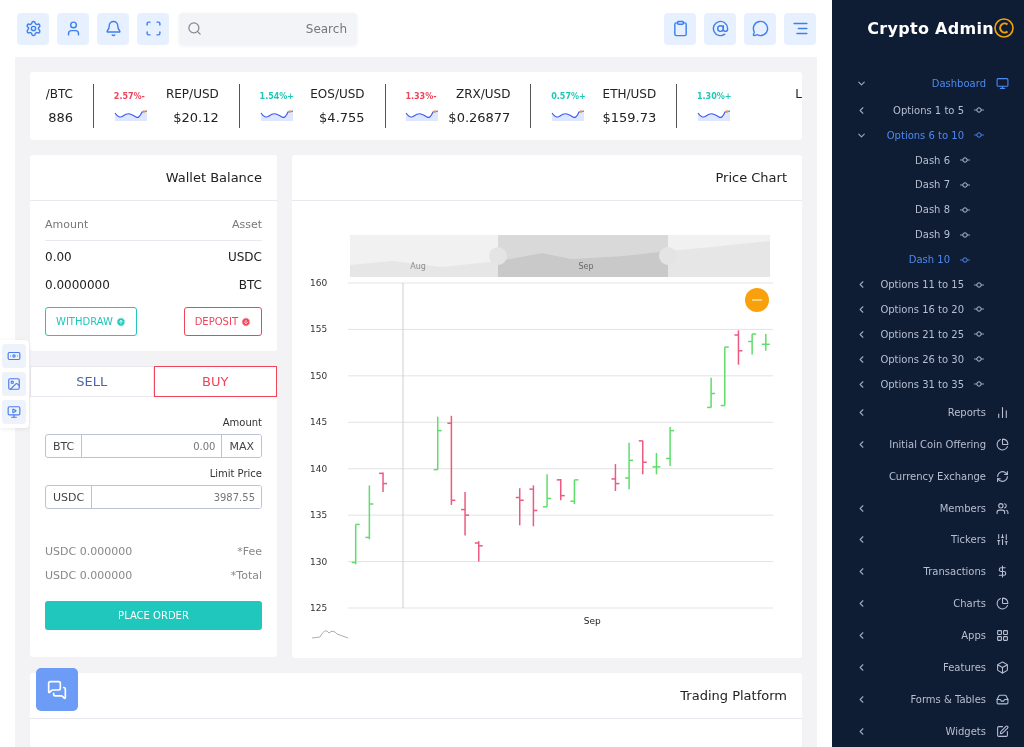 This screenshot has height=747, width=1024. I want to click on settings-icon, so click(33, 28).